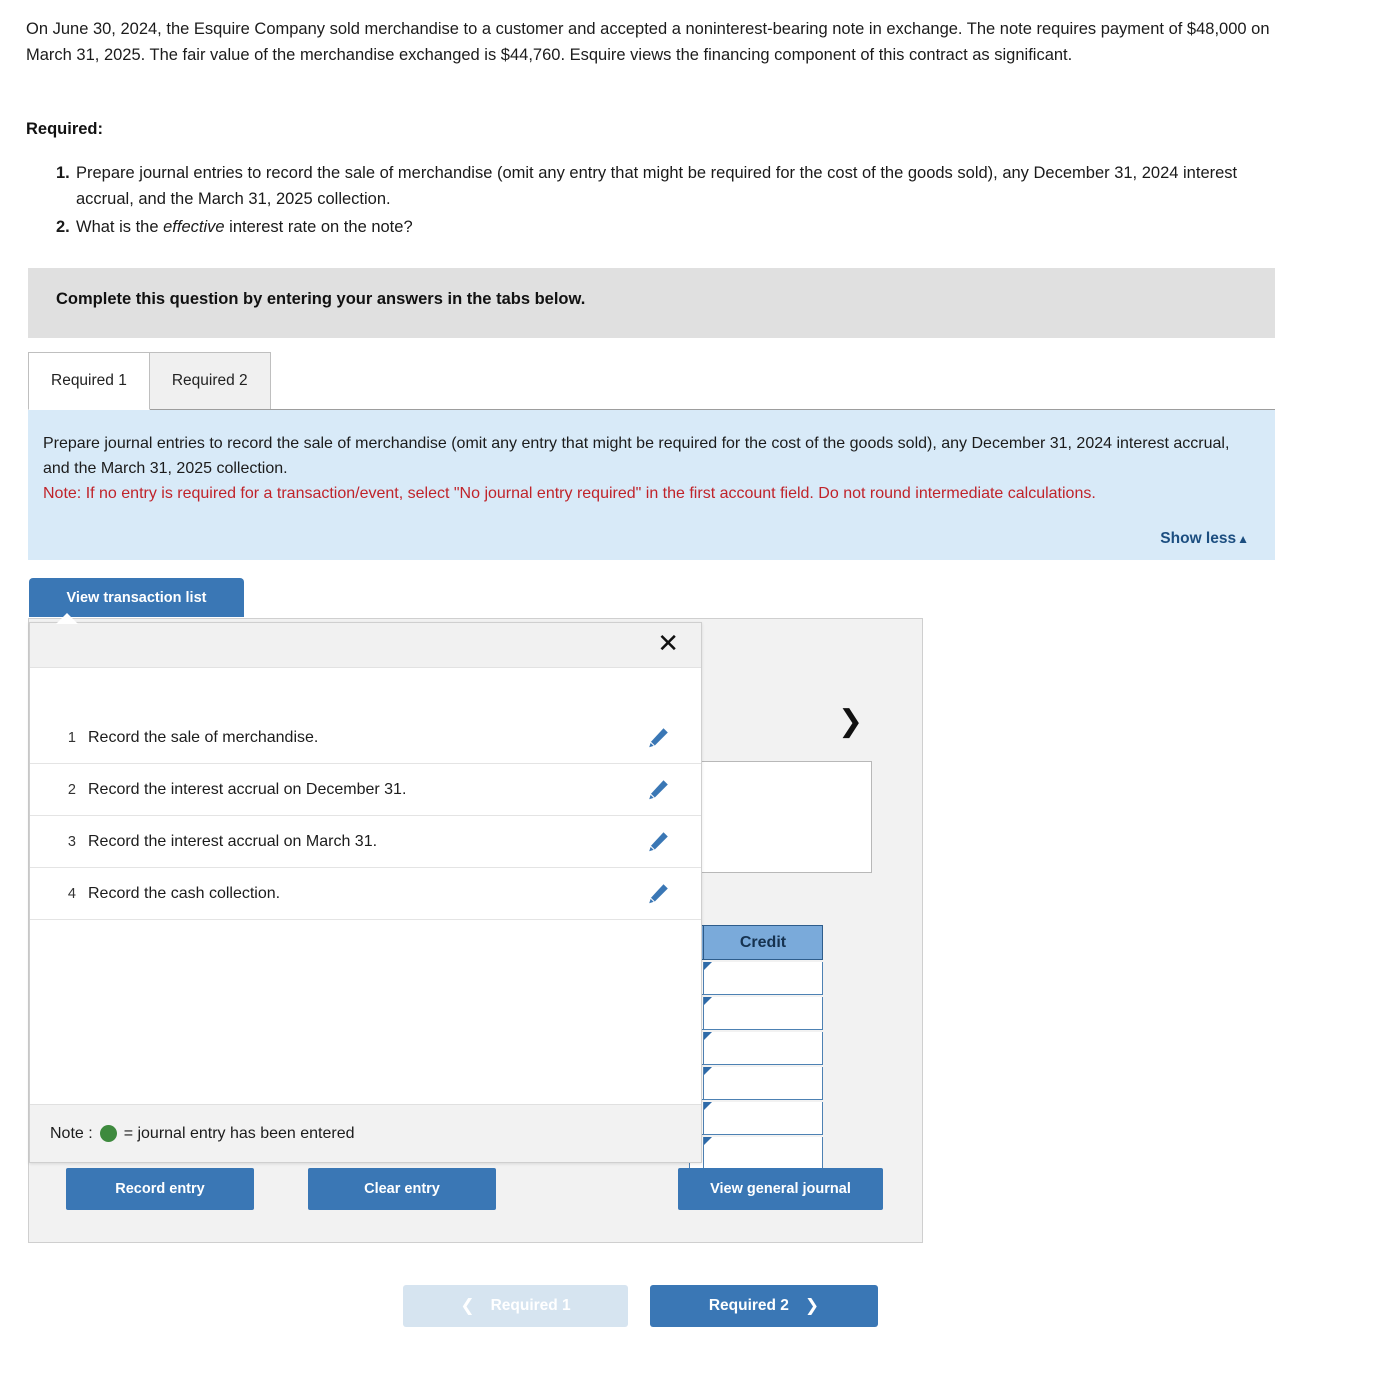 The height and width of the screenshot is (1381, 1399). What do you see at coordinates (365, 645) in the screenshot?
I see `popup-header: ✕` at bounding box center [365, 645].